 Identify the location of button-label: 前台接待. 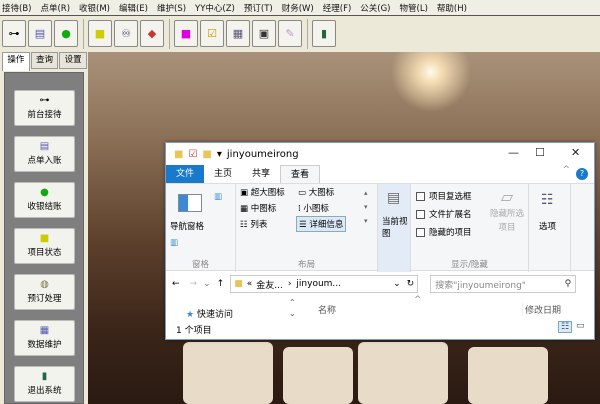
(44, 115).